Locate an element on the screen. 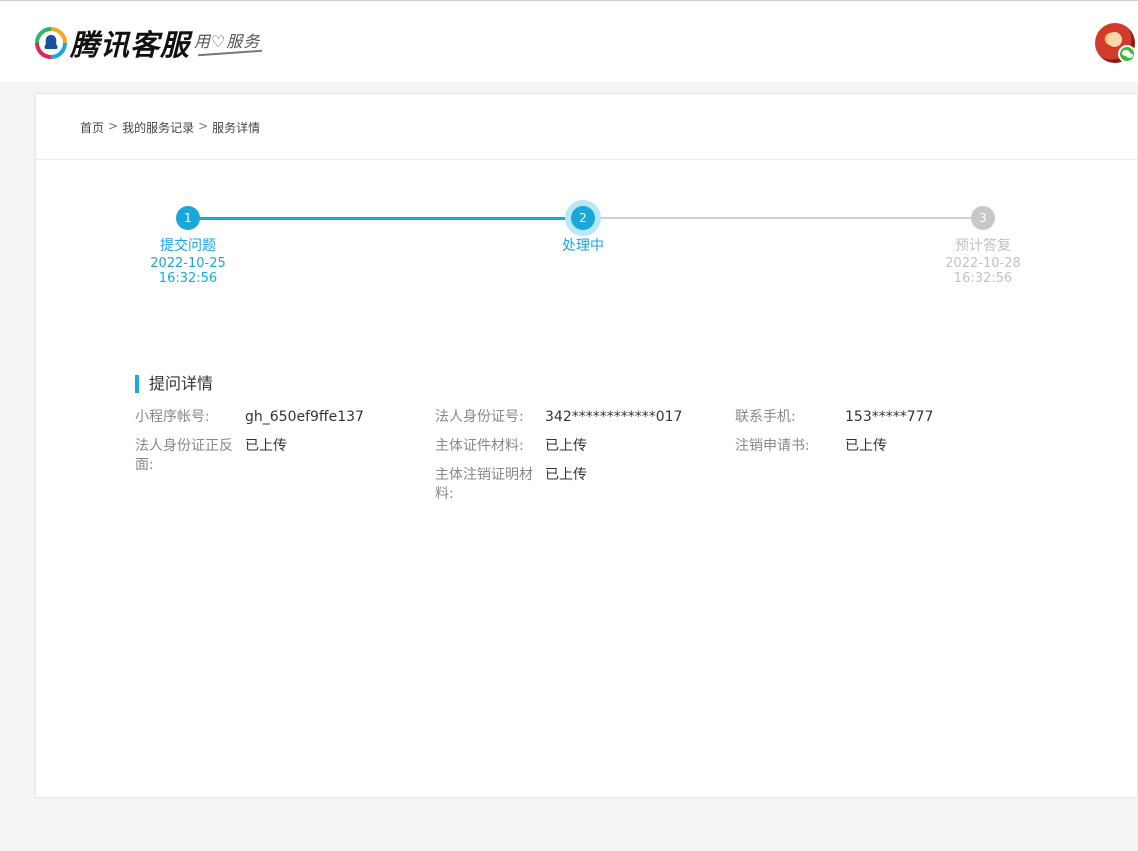 Image resolution: width=1138 pixels, height=851 pixels. step-1-date: 2022-10-25 is located at coordinates (188, 263).